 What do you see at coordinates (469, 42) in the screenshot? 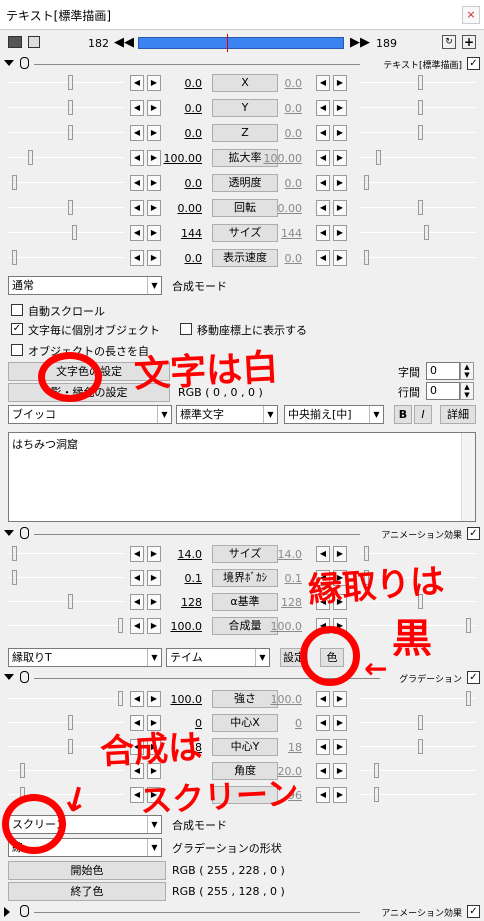
I see `add-icon: +` at bounding box center [469, 42].